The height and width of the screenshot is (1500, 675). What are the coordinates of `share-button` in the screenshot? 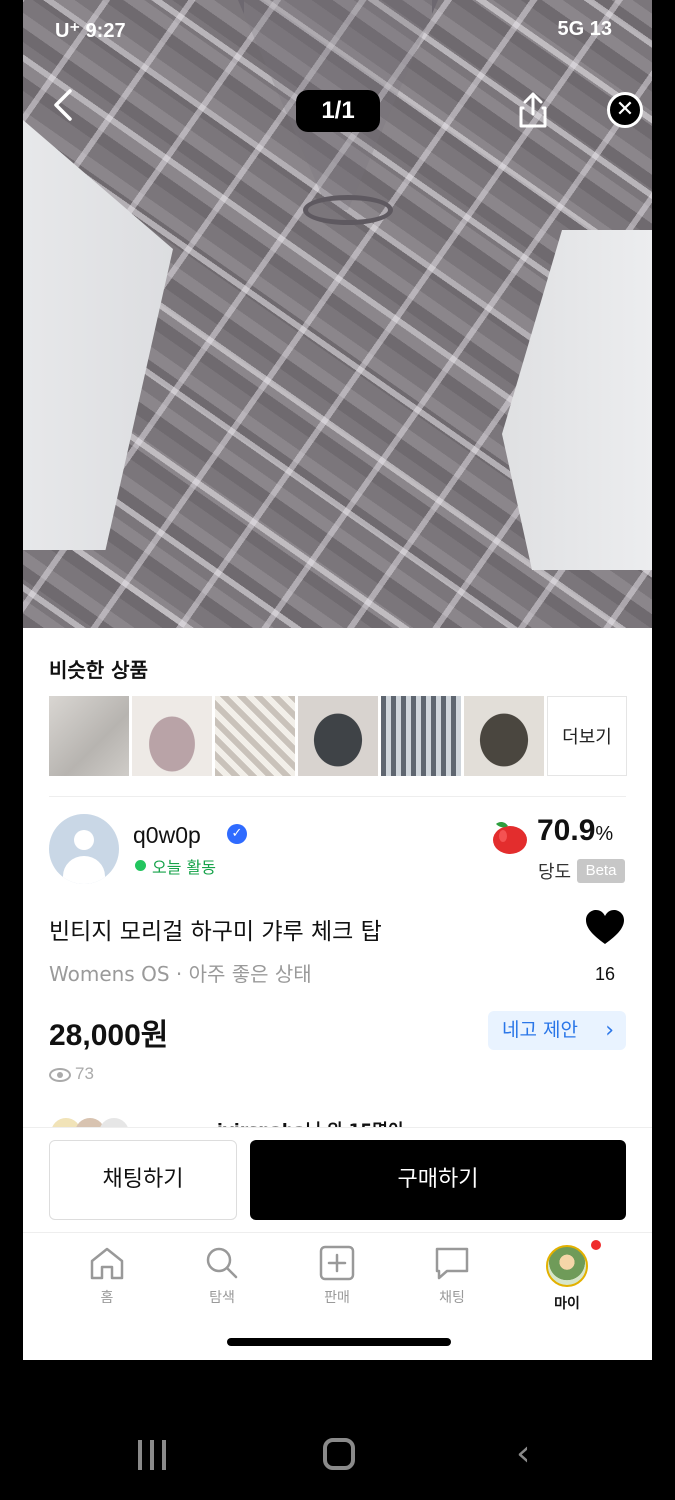 It's located at (533, 110).